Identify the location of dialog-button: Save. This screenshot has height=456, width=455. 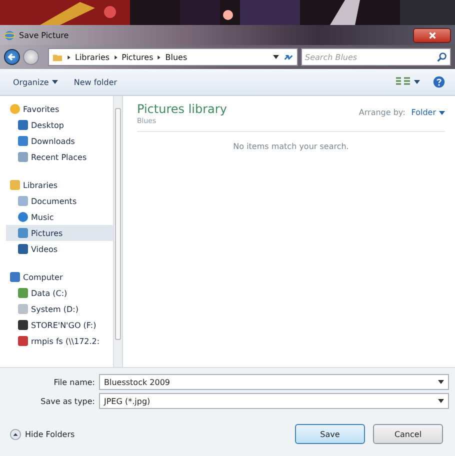
(330, 434).